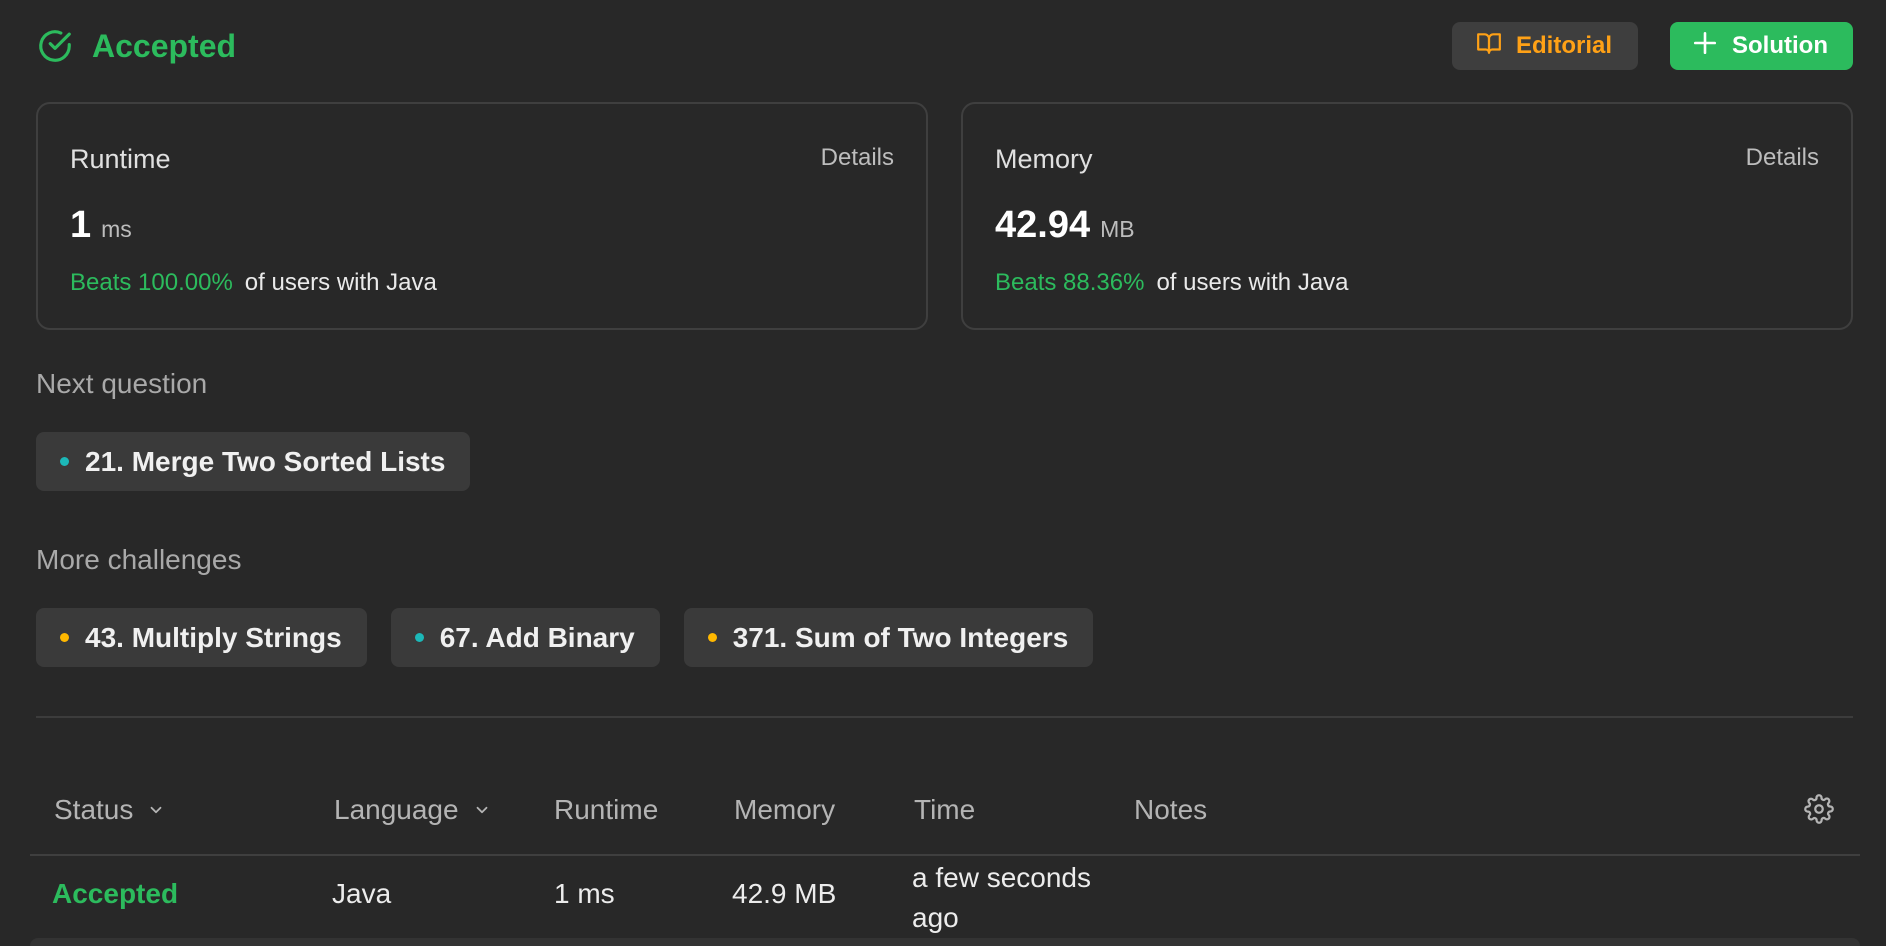  I want to click on memory-value: 42.94 MB, so click(1065, 225).